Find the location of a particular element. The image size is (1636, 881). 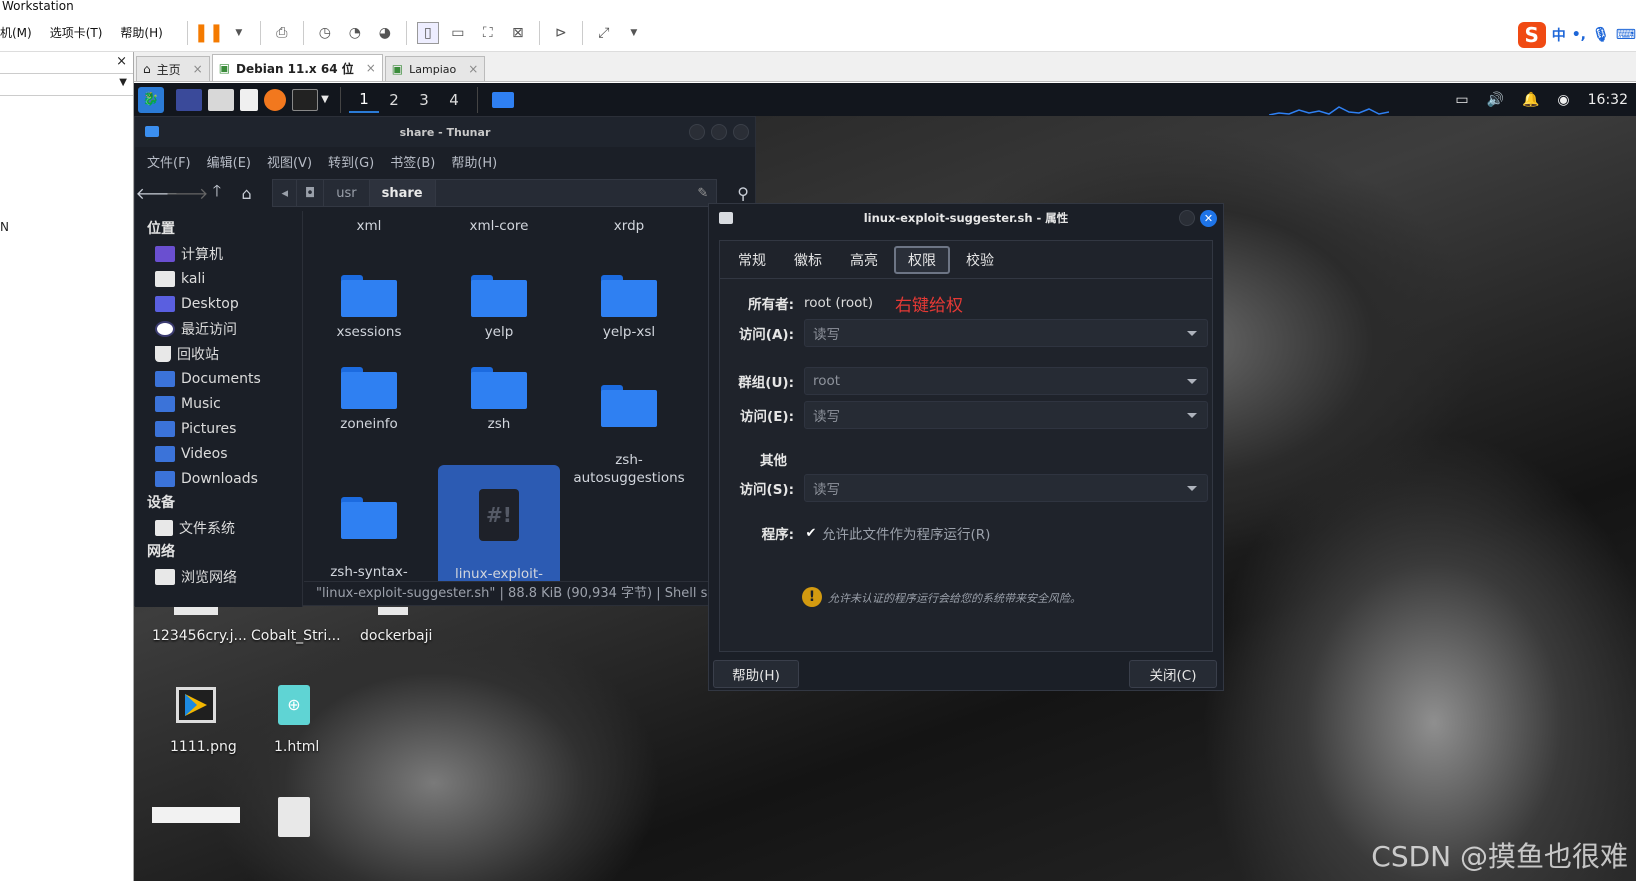

display-icon: ▭ is located at coordinates (1461, 100).